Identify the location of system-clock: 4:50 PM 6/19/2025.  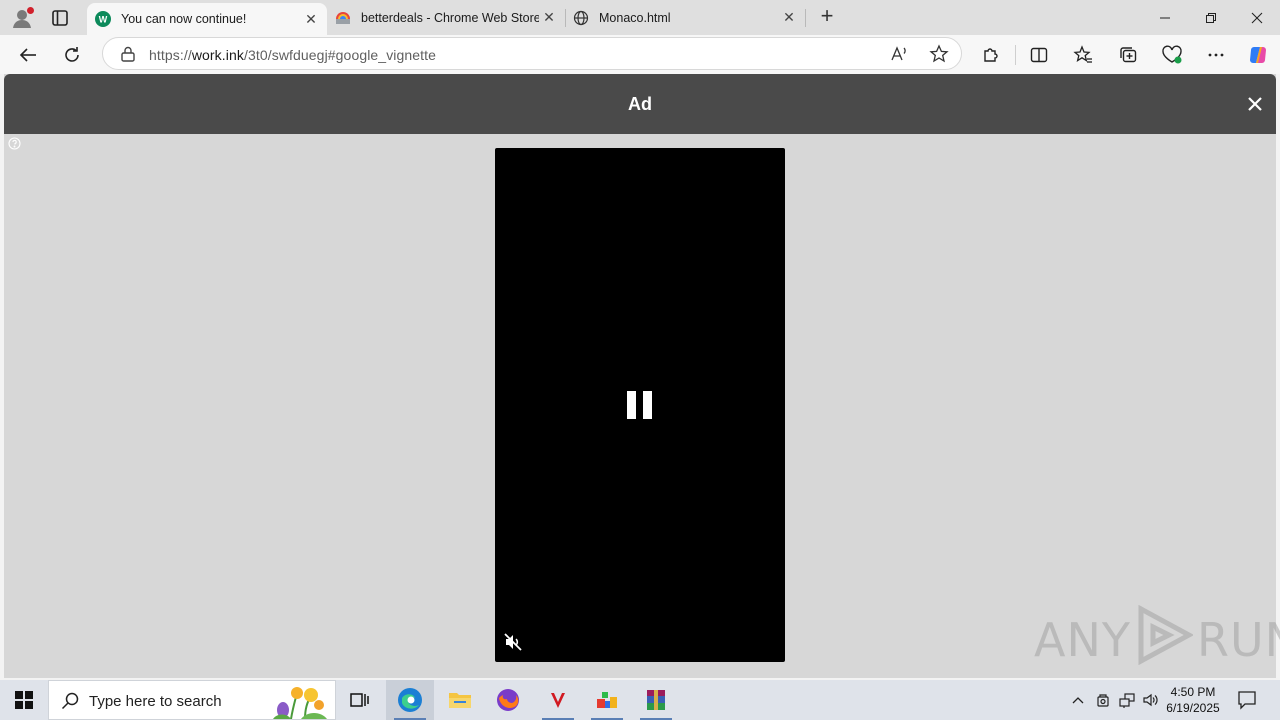
(1193, 700).